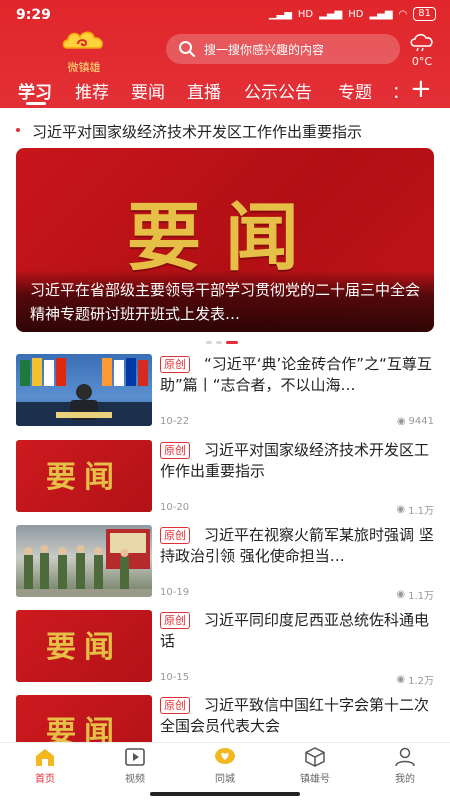 This screenshot has height=800, width=450. I want to click on battery-icon: 81, so click(424, 14).